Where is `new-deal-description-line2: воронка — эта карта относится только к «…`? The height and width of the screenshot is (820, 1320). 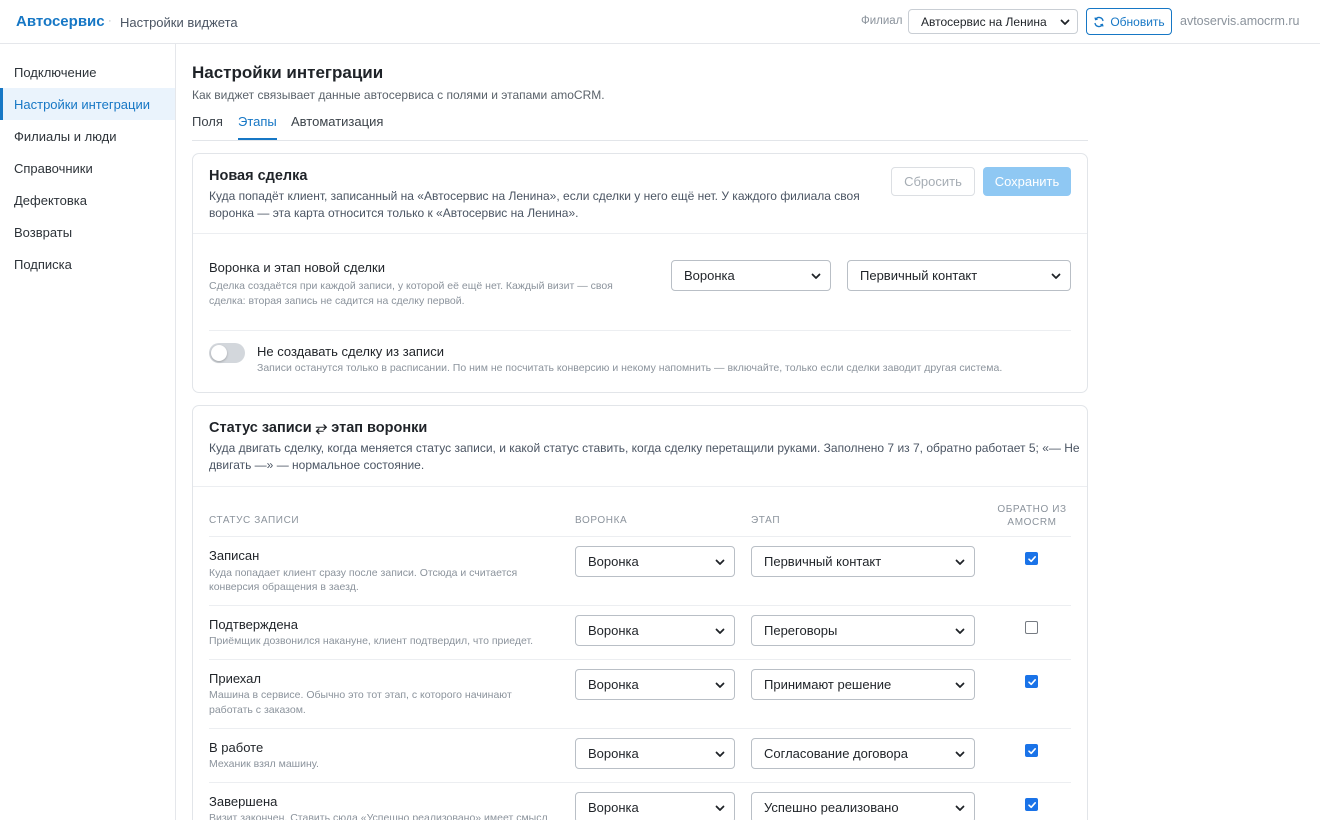
new-deal-description-line2: воронка — эта карта относится только к «… is located at coordinates (394, 213).